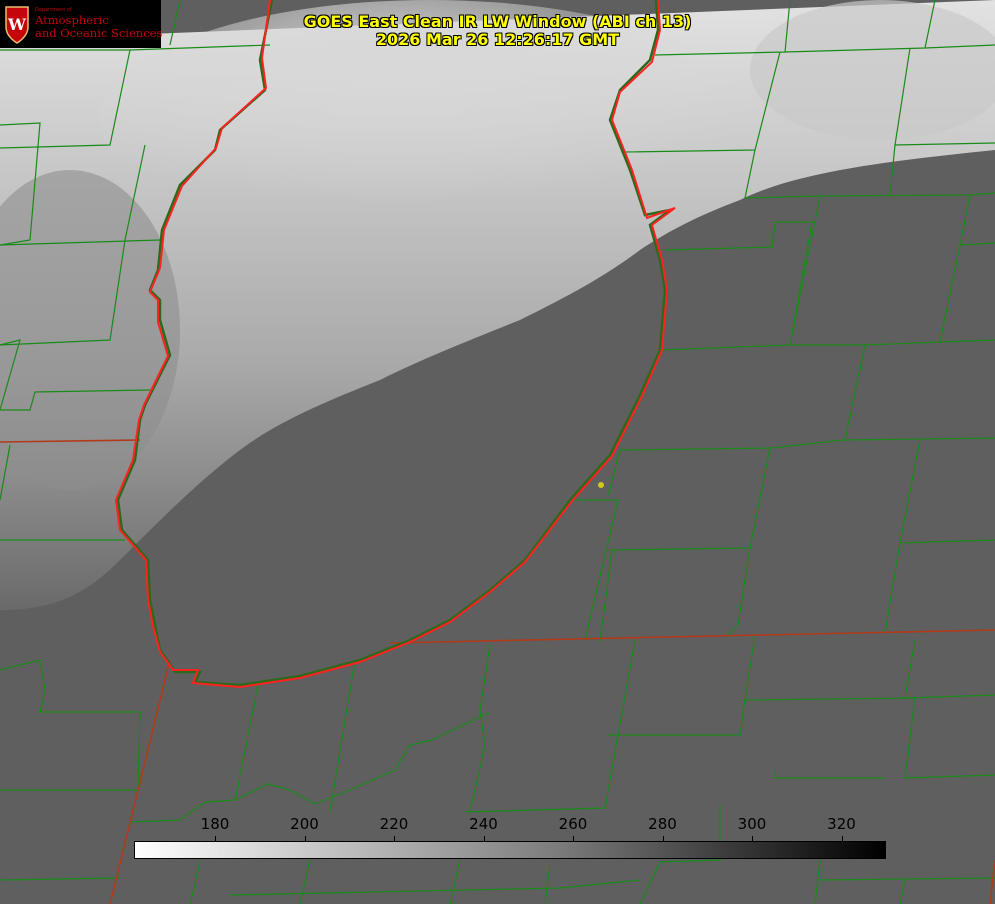 The width and height of the screenshot is (995, 904). What do you see at coordinates (304, 824) in the screenshot?
I see `colorbar-tick-label: 200` at bounding box center [304, 824].